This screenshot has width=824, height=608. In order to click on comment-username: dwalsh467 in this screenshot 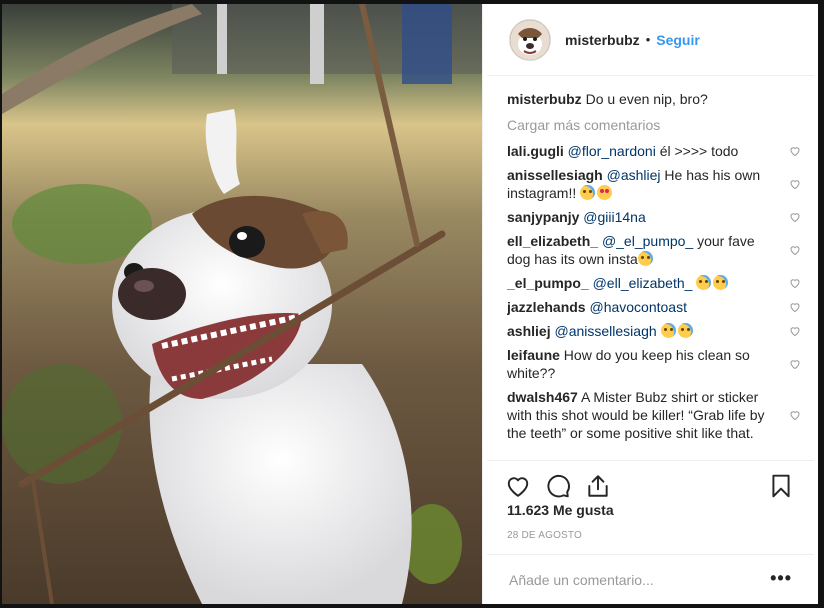, I will do `click(542, 397)`.